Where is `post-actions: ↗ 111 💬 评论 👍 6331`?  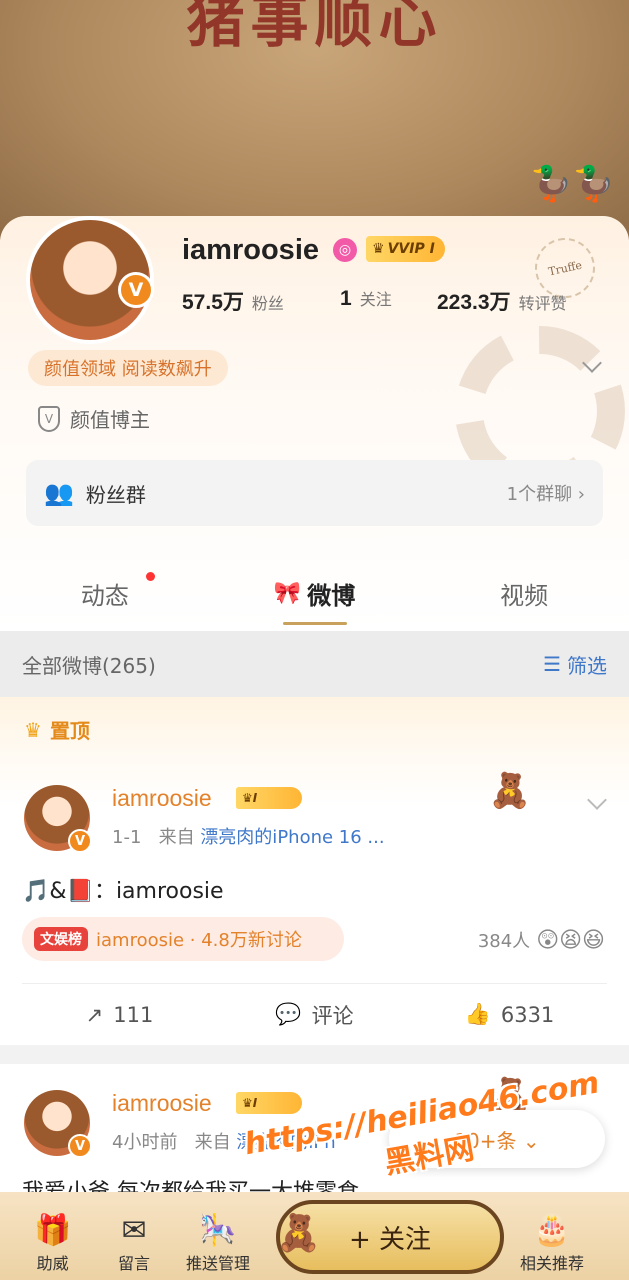
post-actions: ↗ 111 💬 评论 👍 6331 is located at coordinates (314, 1014).